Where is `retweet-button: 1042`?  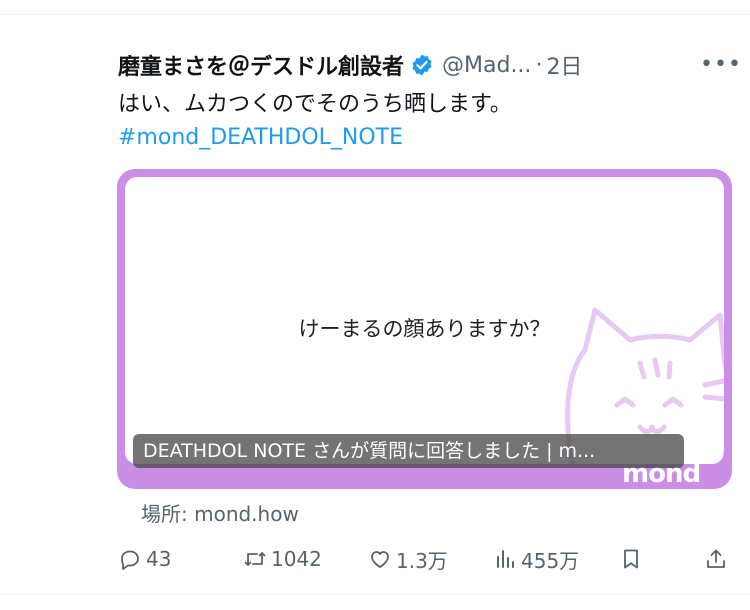 retweet-button: 1042 is located at coordinates (282, 559).